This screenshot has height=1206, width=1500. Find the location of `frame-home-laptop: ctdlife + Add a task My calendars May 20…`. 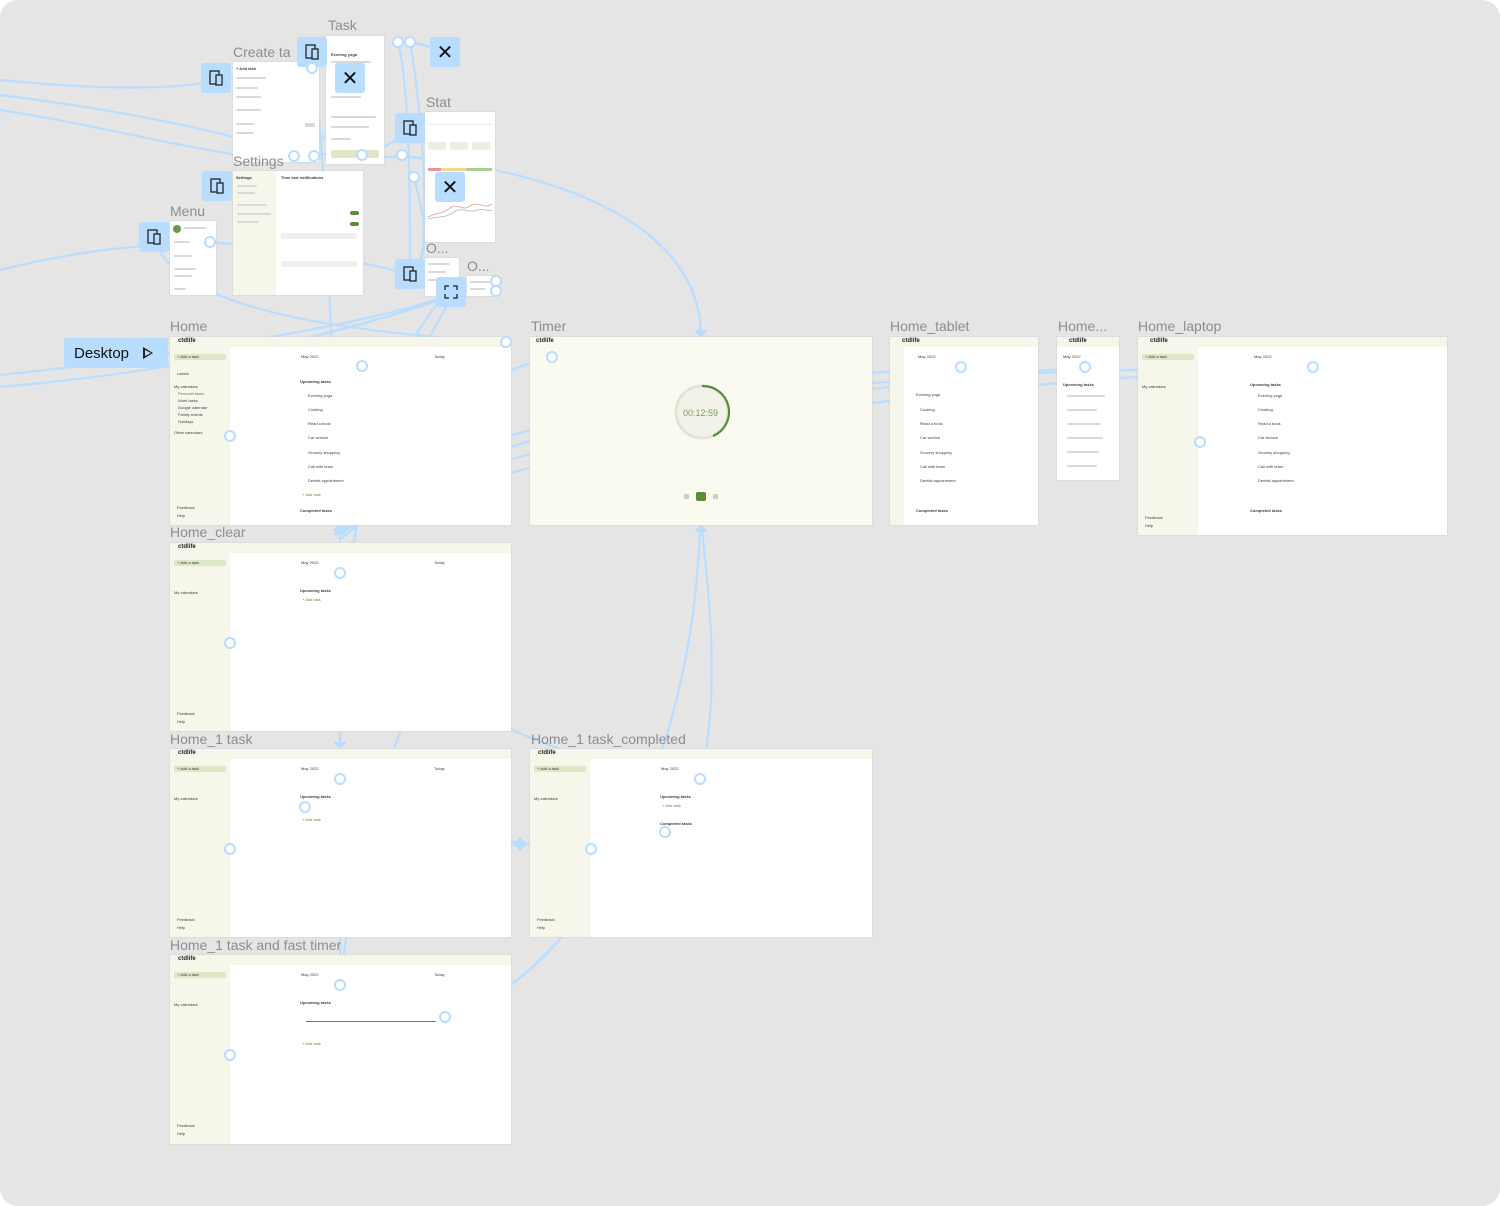

frame-home-laptop: ctdlife + Add a task My calendars May 20… is located at coordinates (1292, 436).